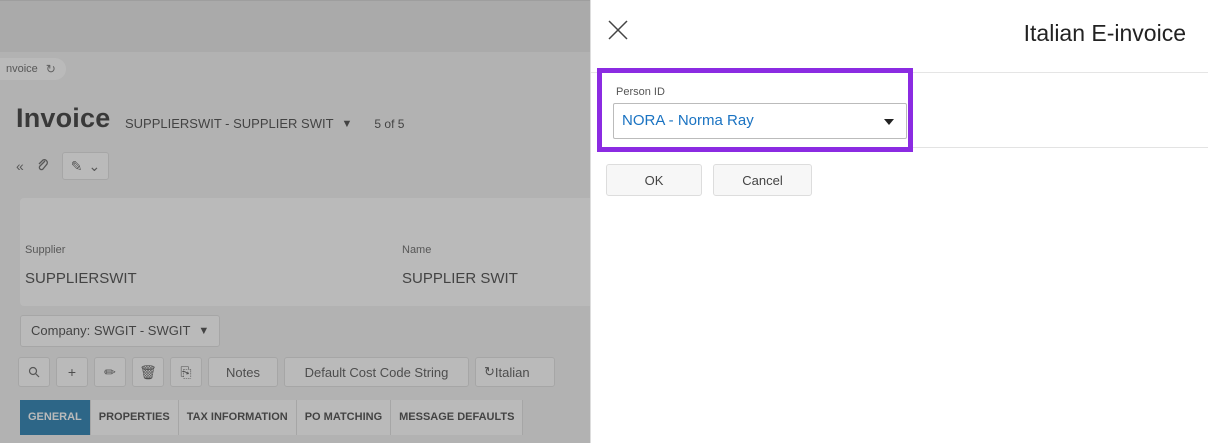  What do you see at coordinates (755, 110) in the screenshot?
I see `highlight-box` at bounding box center [755, 110].